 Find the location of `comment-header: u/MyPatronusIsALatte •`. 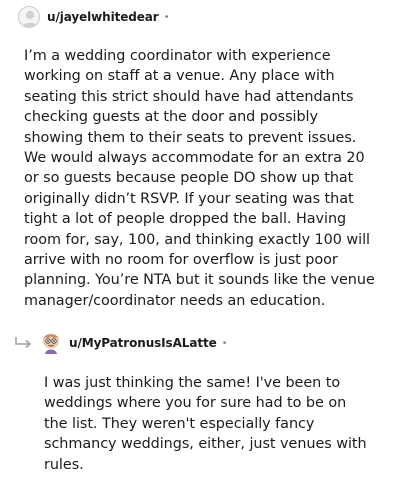

comment-header: u/MyPatronusIsALatte • is located at coordinates (134, 343).